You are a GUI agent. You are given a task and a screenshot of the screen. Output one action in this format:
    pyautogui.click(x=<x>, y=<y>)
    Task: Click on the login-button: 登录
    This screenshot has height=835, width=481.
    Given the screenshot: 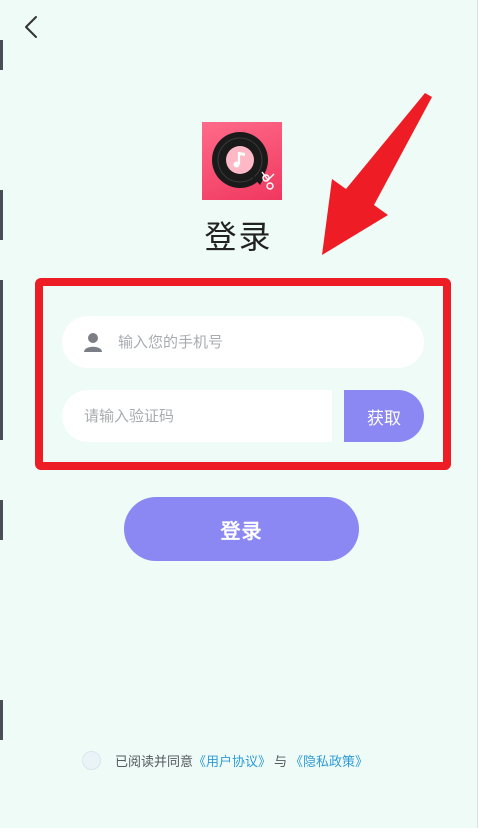 What is the action you would take?
    pyautogui.click(x=241, y=529)
    